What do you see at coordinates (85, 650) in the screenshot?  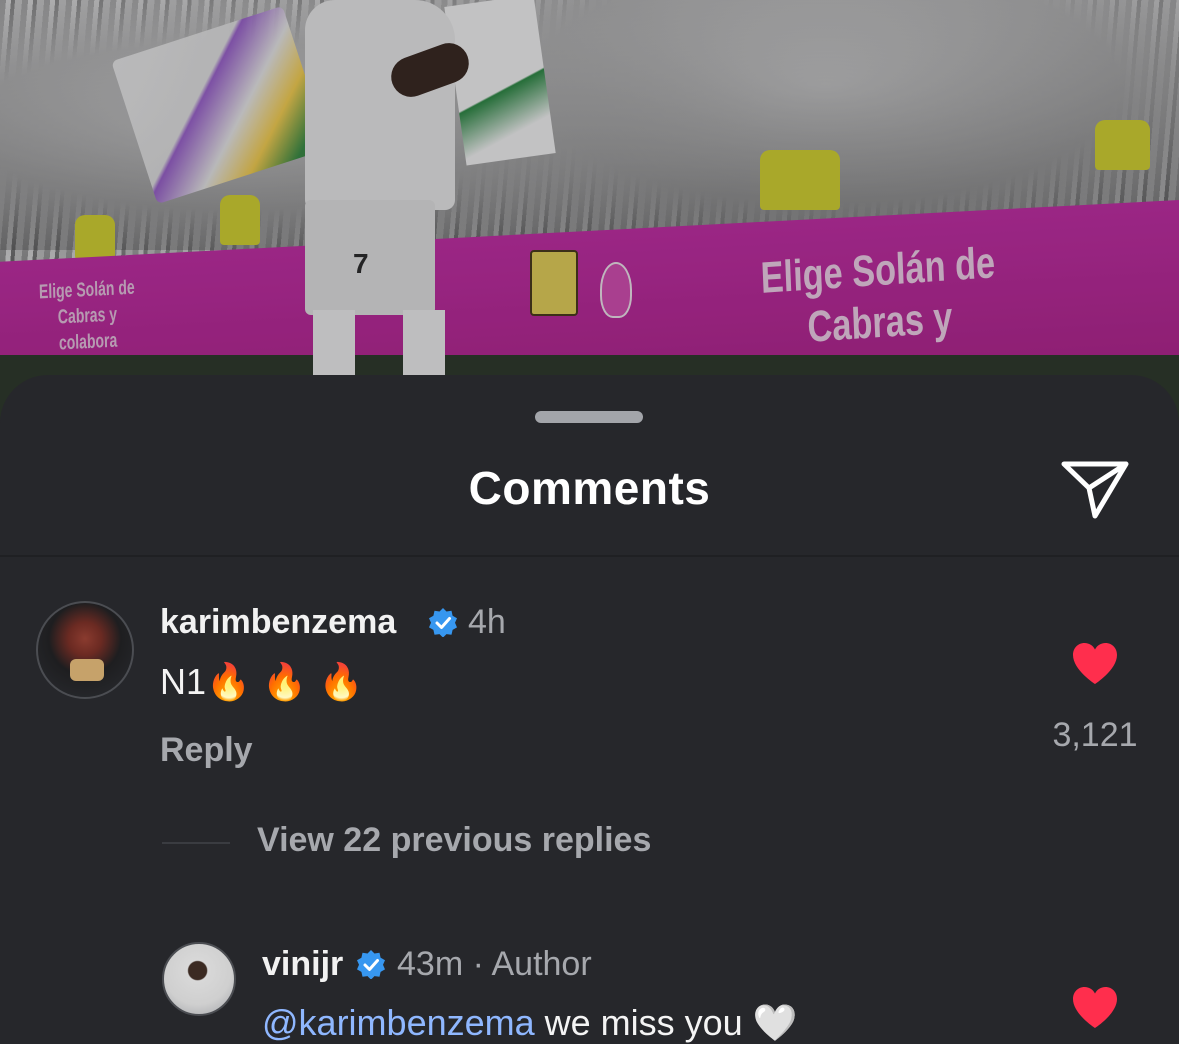 I see `avatar-karimbenzema` at bounding box center [85, 650].